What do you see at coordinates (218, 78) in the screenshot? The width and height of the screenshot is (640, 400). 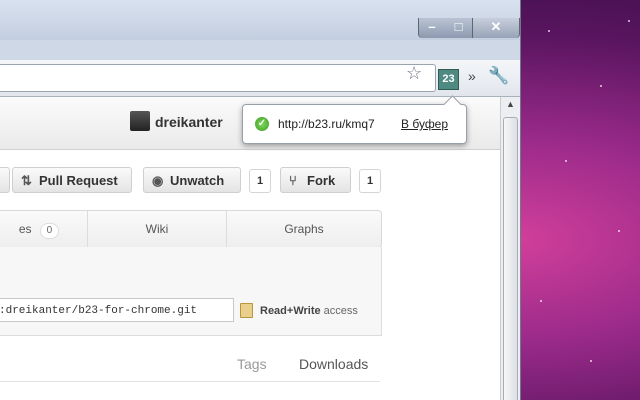 I see `address-bar` at bounding box center [218, 78].